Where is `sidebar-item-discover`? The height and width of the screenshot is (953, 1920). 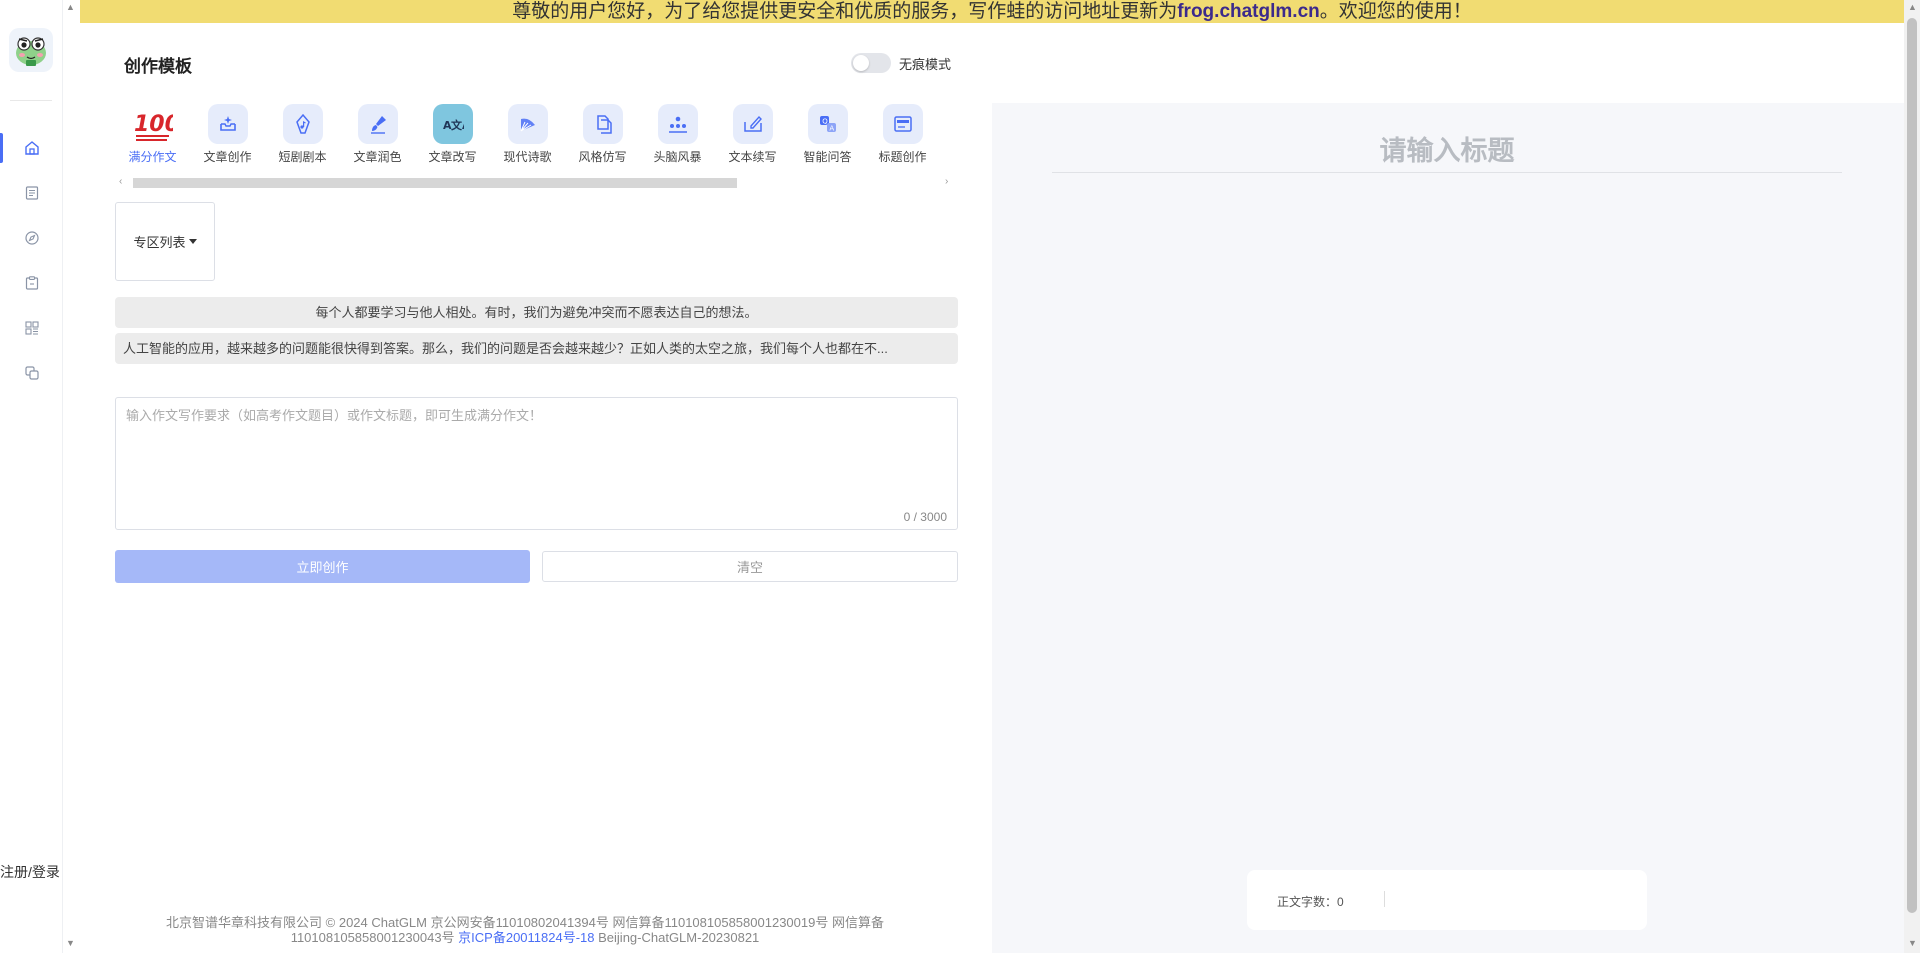
sidebar-item-discover is located at coordinates (31, 238).